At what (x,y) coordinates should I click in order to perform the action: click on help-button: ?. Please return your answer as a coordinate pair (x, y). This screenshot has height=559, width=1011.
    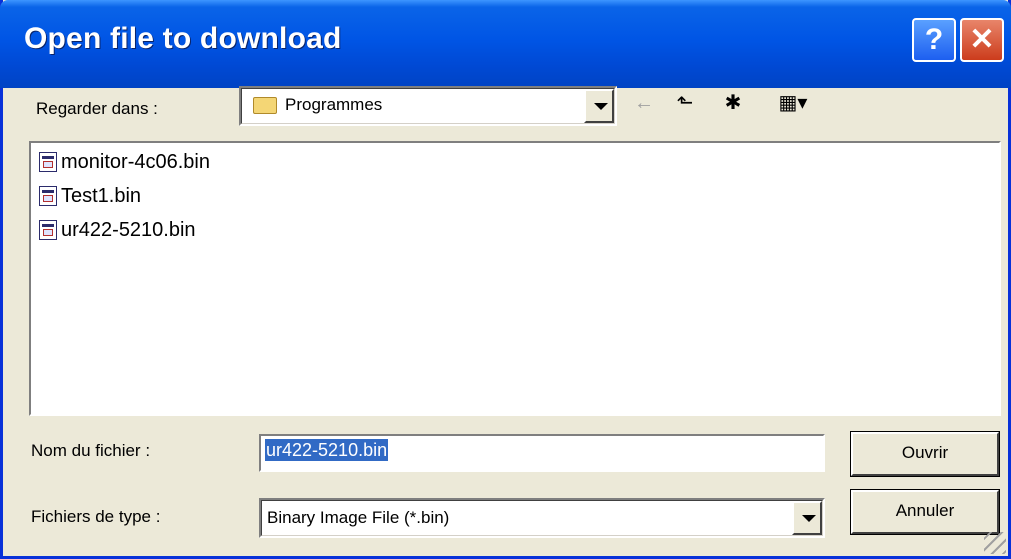
    Looking at the image, I should click on (934, 40).